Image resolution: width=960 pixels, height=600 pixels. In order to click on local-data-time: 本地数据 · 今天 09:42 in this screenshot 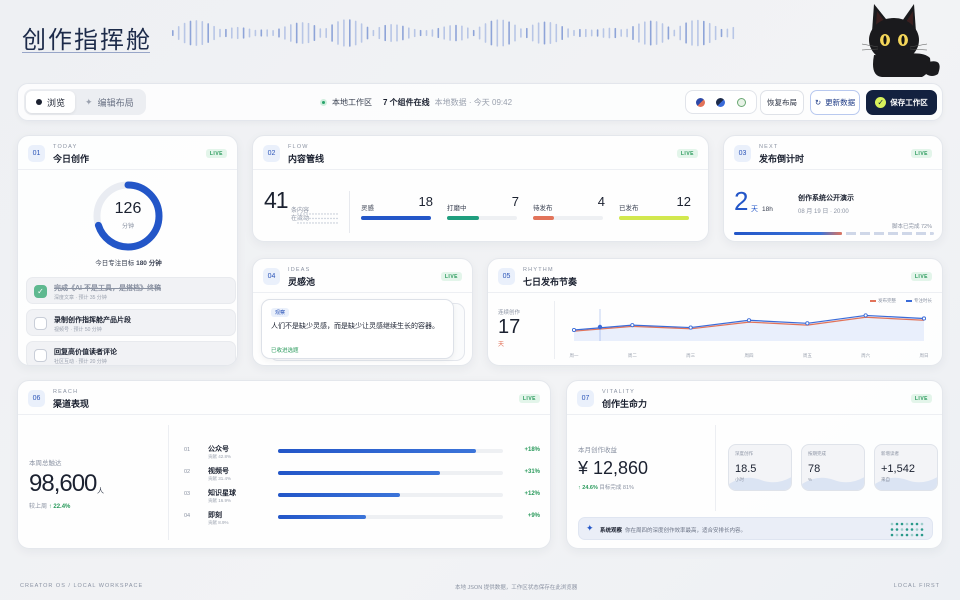, I will do `click(473, 102)`.